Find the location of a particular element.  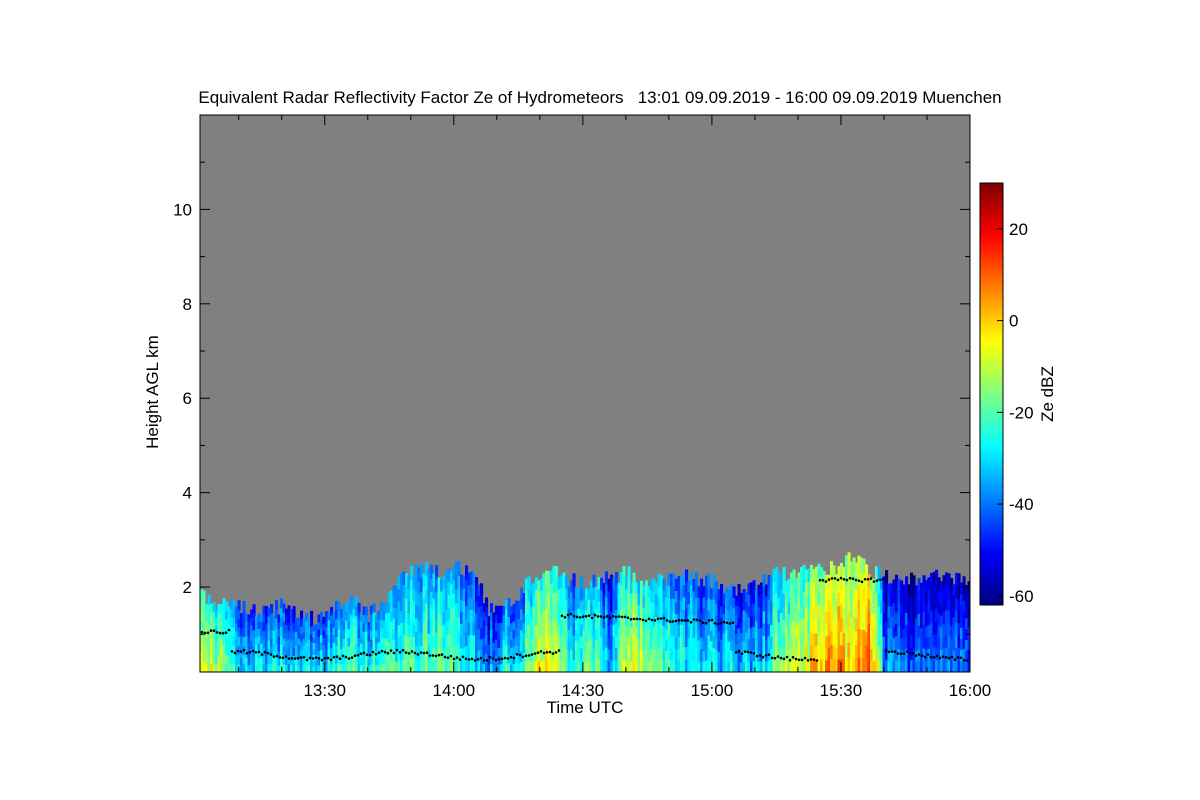

y-axis-title: Height AGL km is located at coordinates (152, 392).